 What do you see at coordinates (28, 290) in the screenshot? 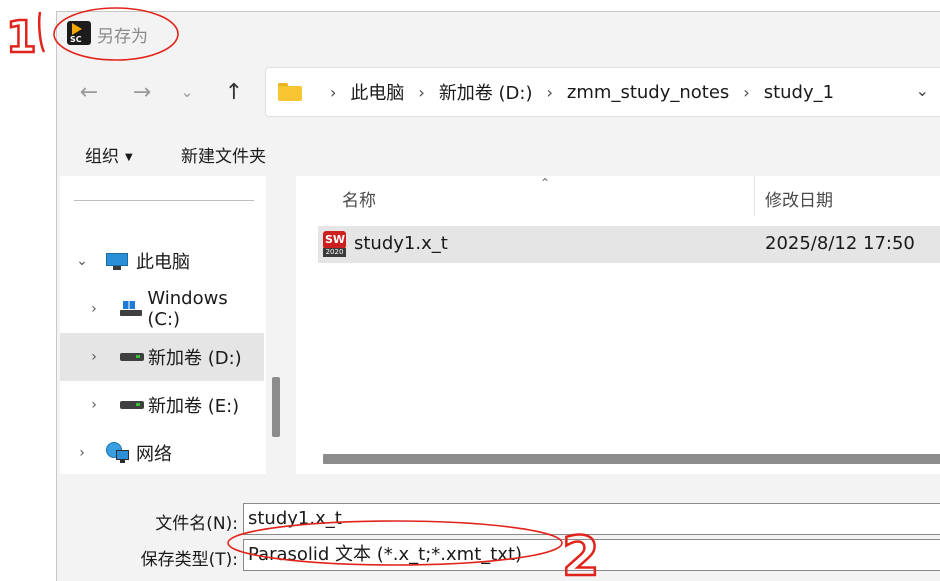
I see `left-margin` at bounding box center [28, 290].